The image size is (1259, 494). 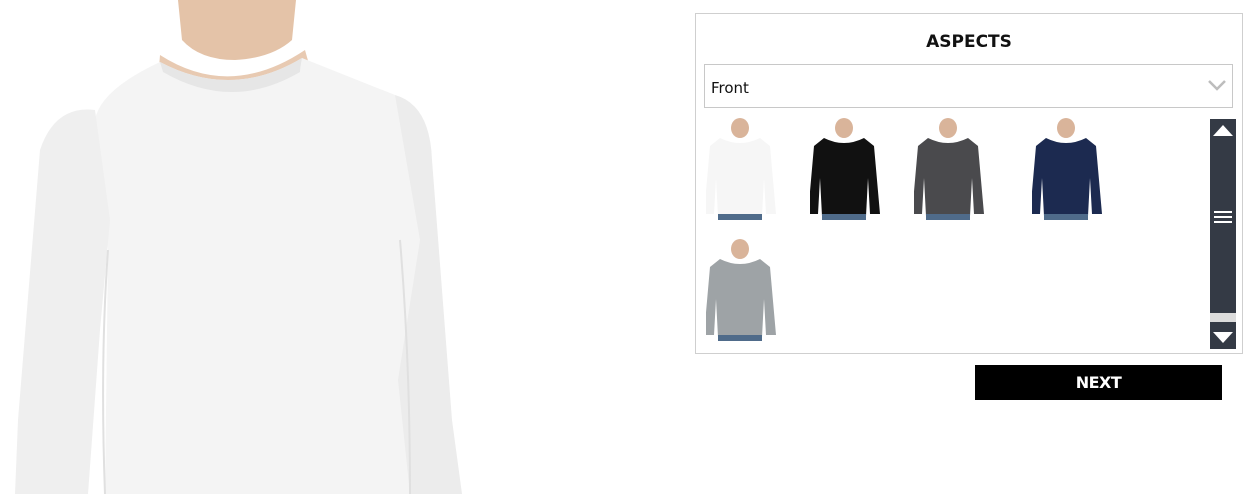 I want to click on aspects-title: ASPECTS, so click(x=969, y=42).